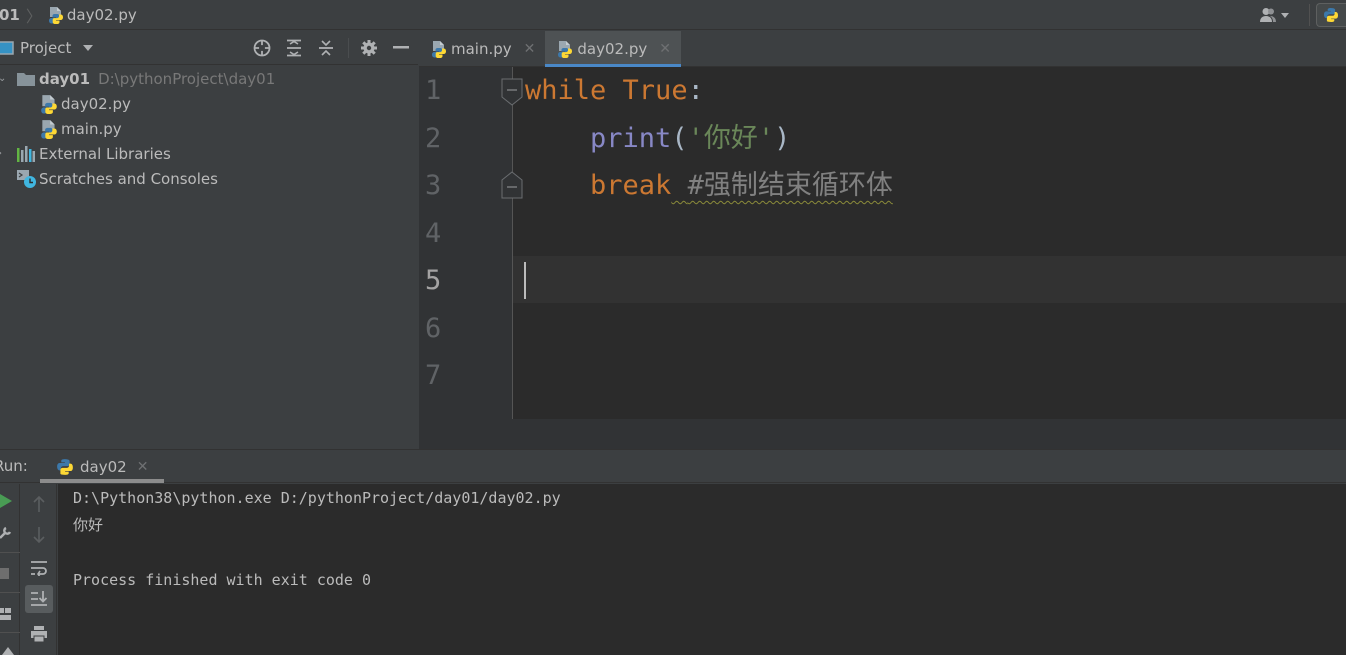 The image size is (1346, 655). I want to click on fold-start-icon, so click(512, 92).